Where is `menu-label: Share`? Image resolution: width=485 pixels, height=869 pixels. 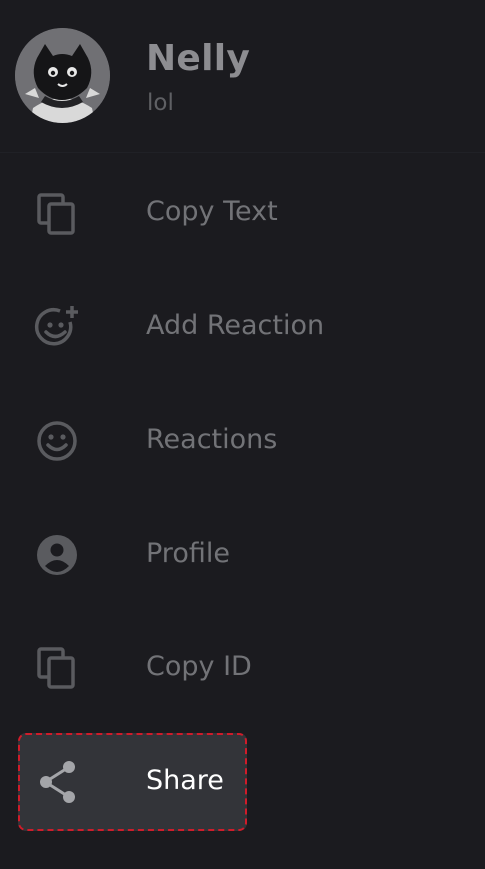 menu-label: Share is located at coordinates (185, 780).